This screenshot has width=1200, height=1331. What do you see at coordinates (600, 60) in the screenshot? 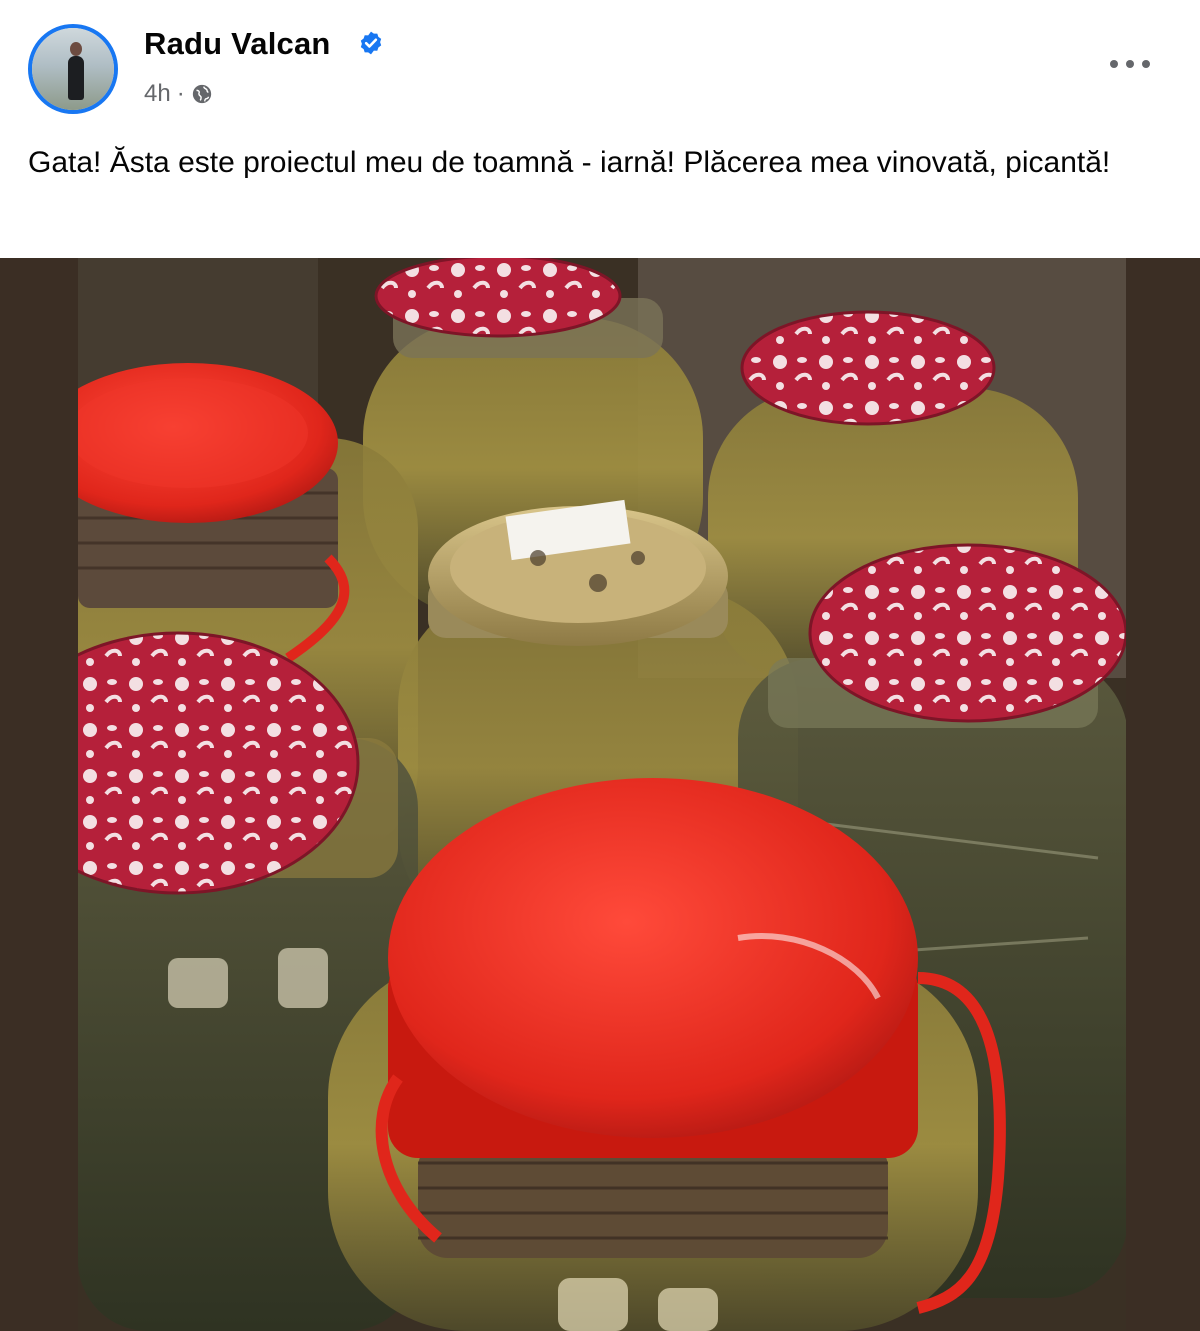
I see `post-header: Radu Valcan 4h ·` at bounding box center [600, 60].